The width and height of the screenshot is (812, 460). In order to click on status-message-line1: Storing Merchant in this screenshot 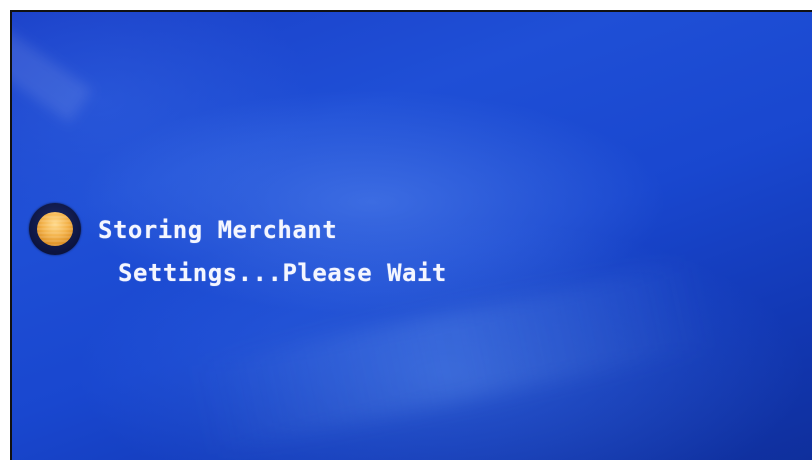, I will do `click(218, 230)`.